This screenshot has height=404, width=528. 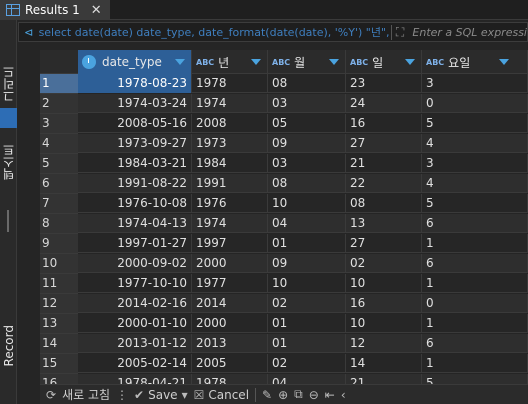 What do you see at coordinates (161, 395) in the screenshot?
I see `save-button: ✔ Save ▾` at bounding box center [161, 395].